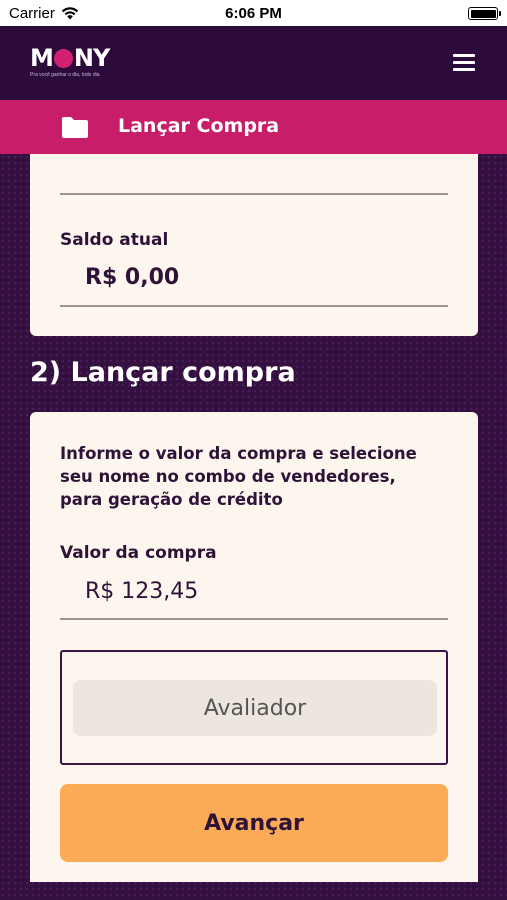 The width and height of the screenshot is (507, 900). I want to click on seller-select: Avaliador, so click(255, 708).